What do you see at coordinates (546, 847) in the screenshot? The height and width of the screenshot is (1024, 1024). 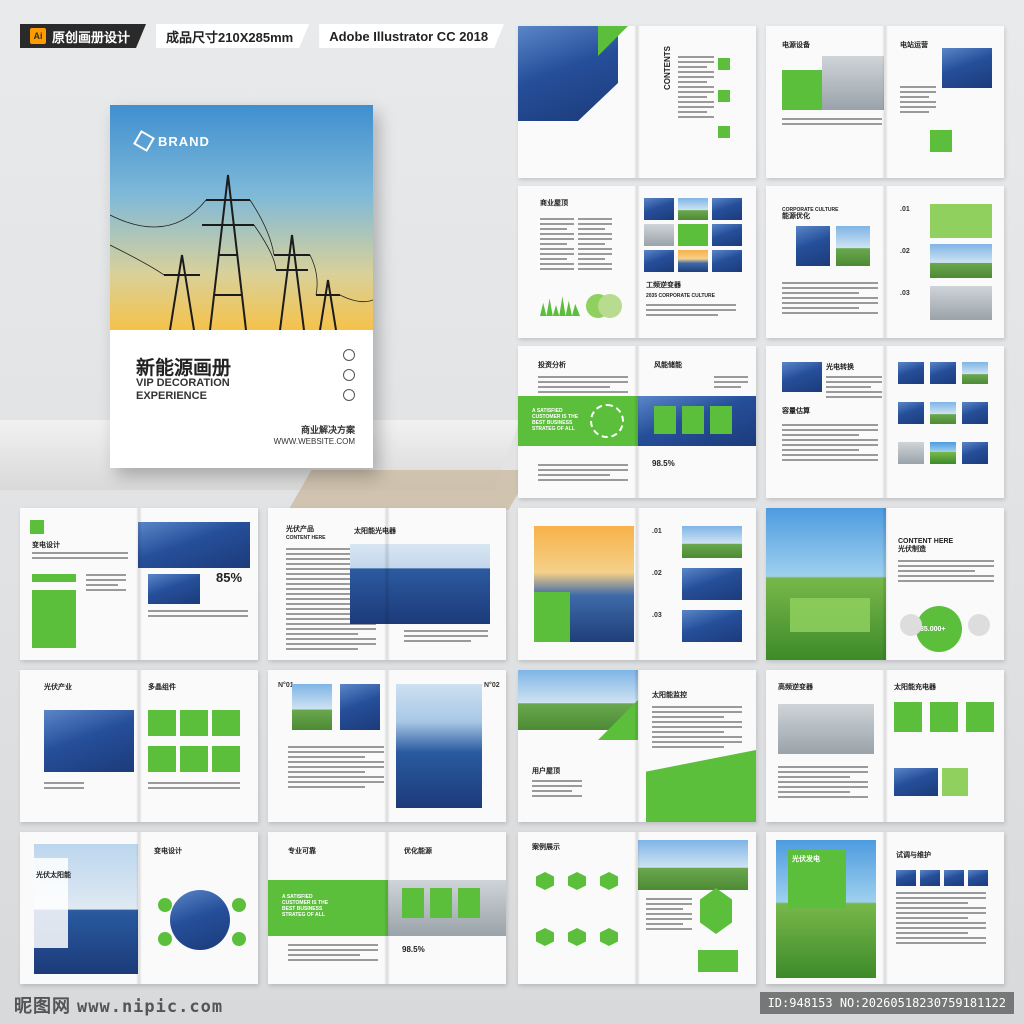 I see `spread-title: 案例展示` at bounding box center [546, 847].